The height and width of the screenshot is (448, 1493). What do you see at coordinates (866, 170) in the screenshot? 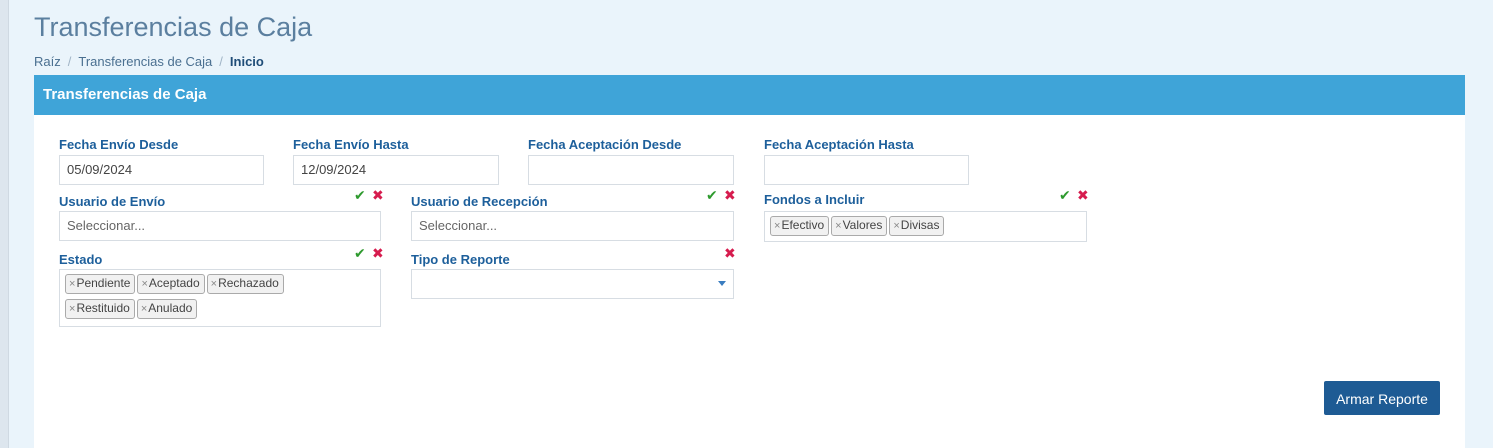
I see `fecha-aceptacion-hasta-input` at bounding box center [866, 170].